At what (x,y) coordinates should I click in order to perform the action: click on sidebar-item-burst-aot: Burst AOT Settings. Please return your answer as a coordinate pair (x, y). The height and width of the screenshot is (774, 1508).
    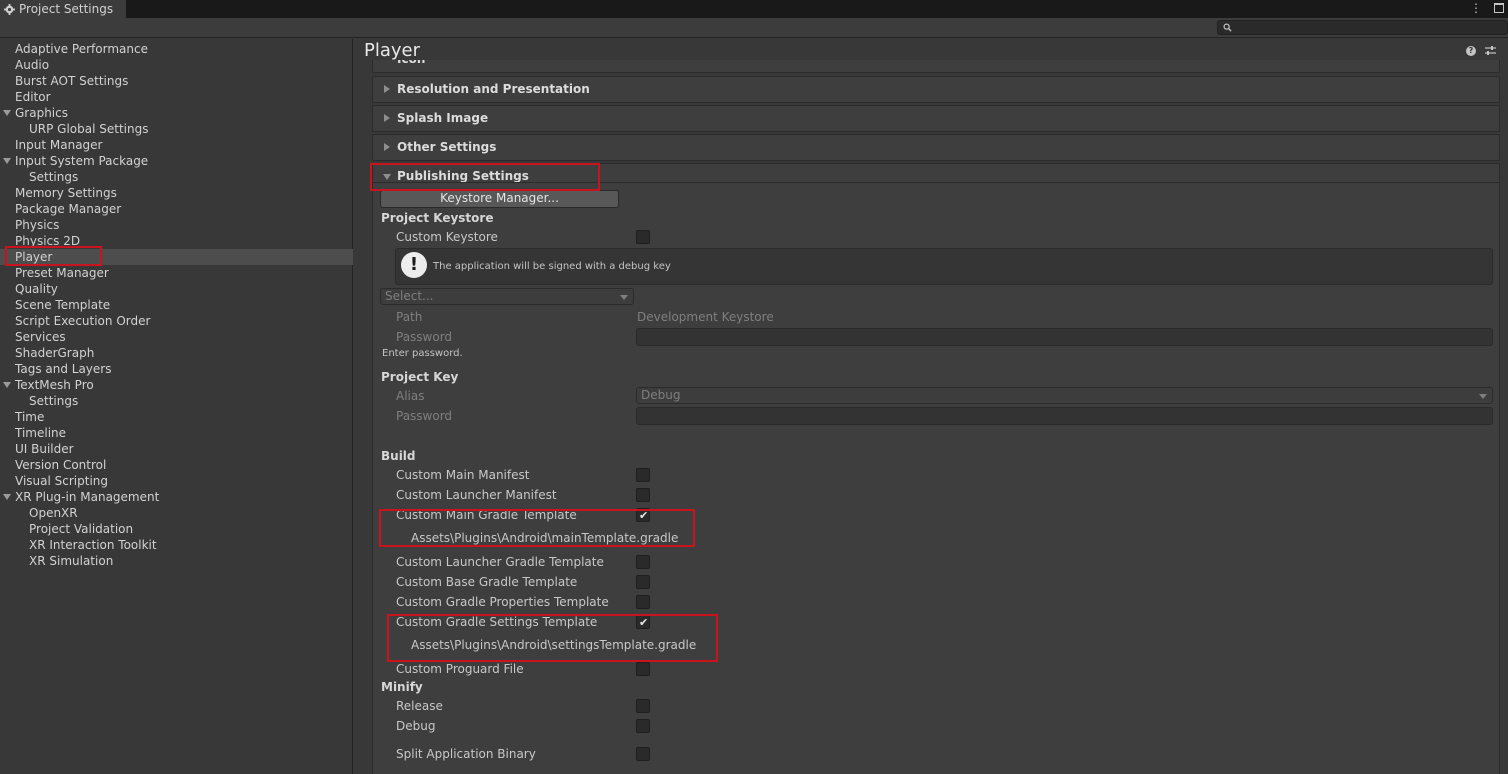
    Looking at the image, I should click on (176, 81).